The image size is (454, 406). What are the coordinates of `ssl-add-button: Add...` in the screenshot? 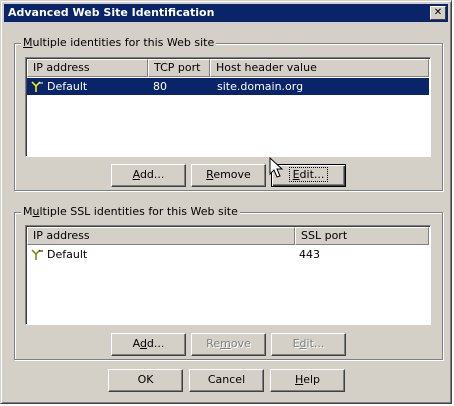 It's located at (148, 344).